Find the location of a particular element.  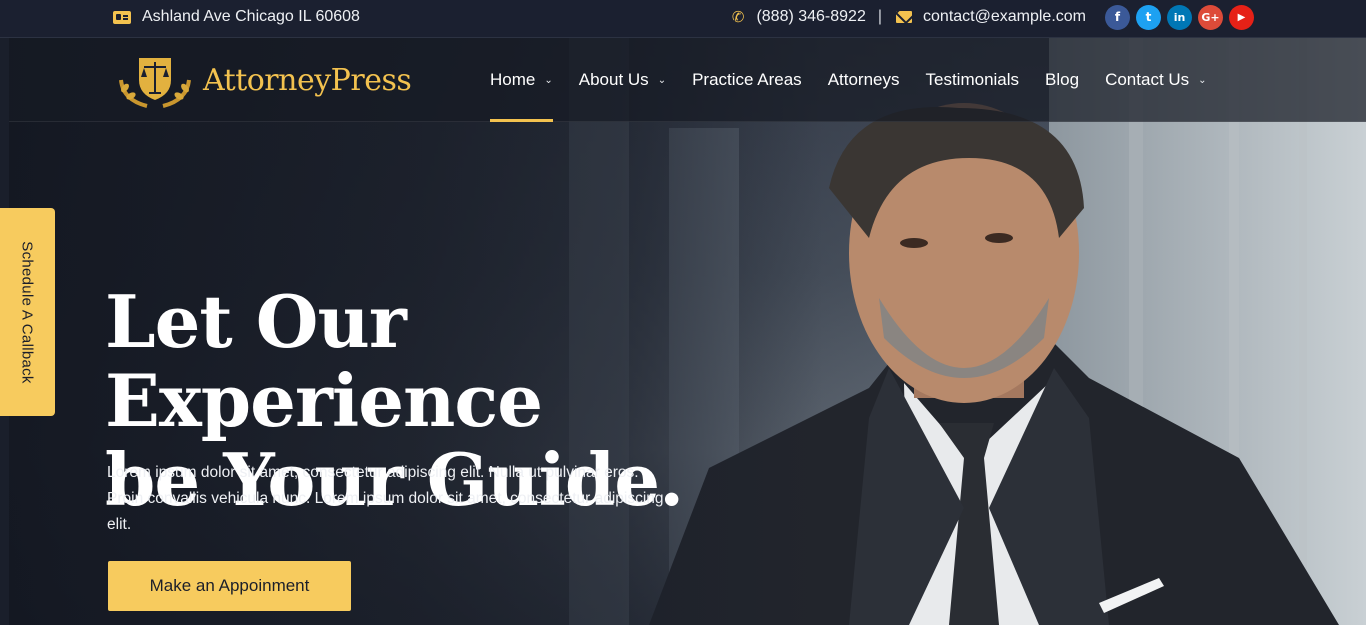

nav-item-label: Blog is located at coordinates (1062, 79).